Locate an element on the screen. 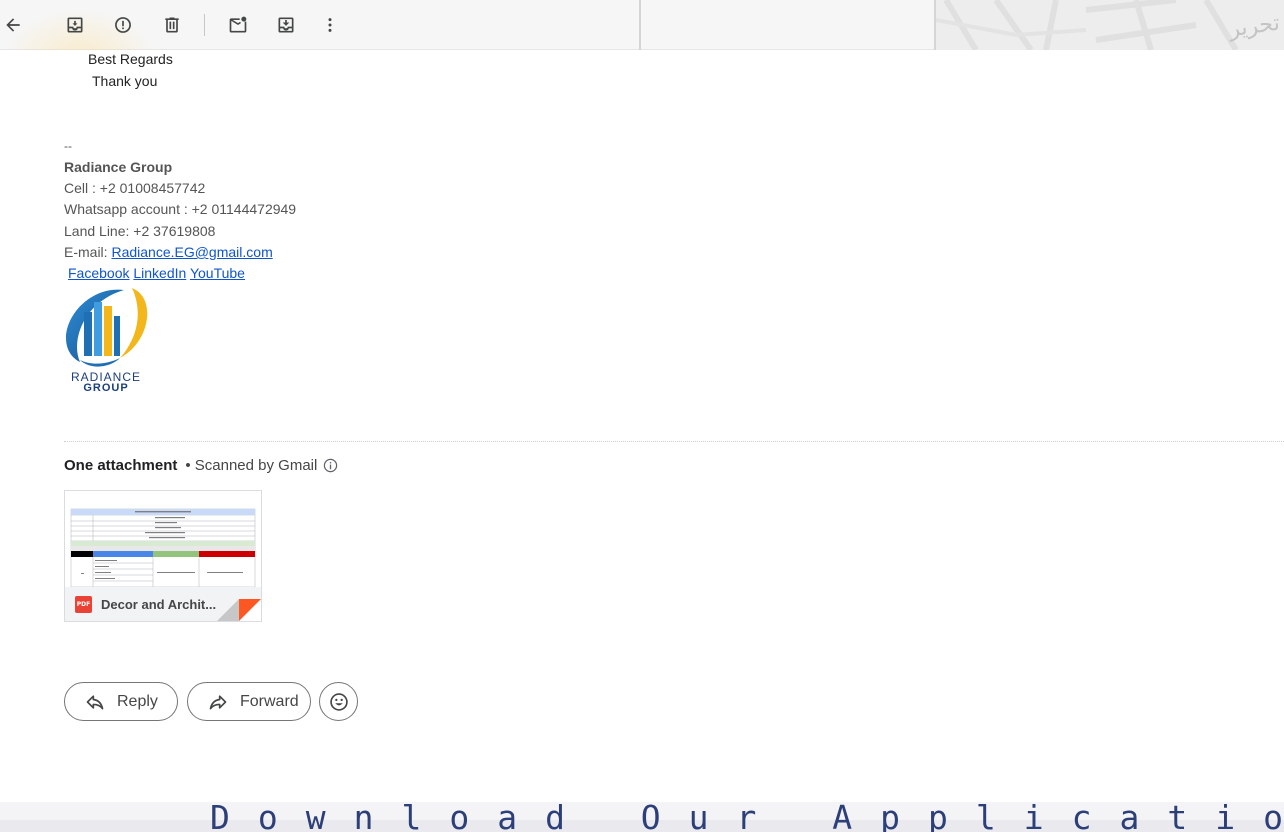  youtube-link: YouTube is located at coordinates (217, 273).